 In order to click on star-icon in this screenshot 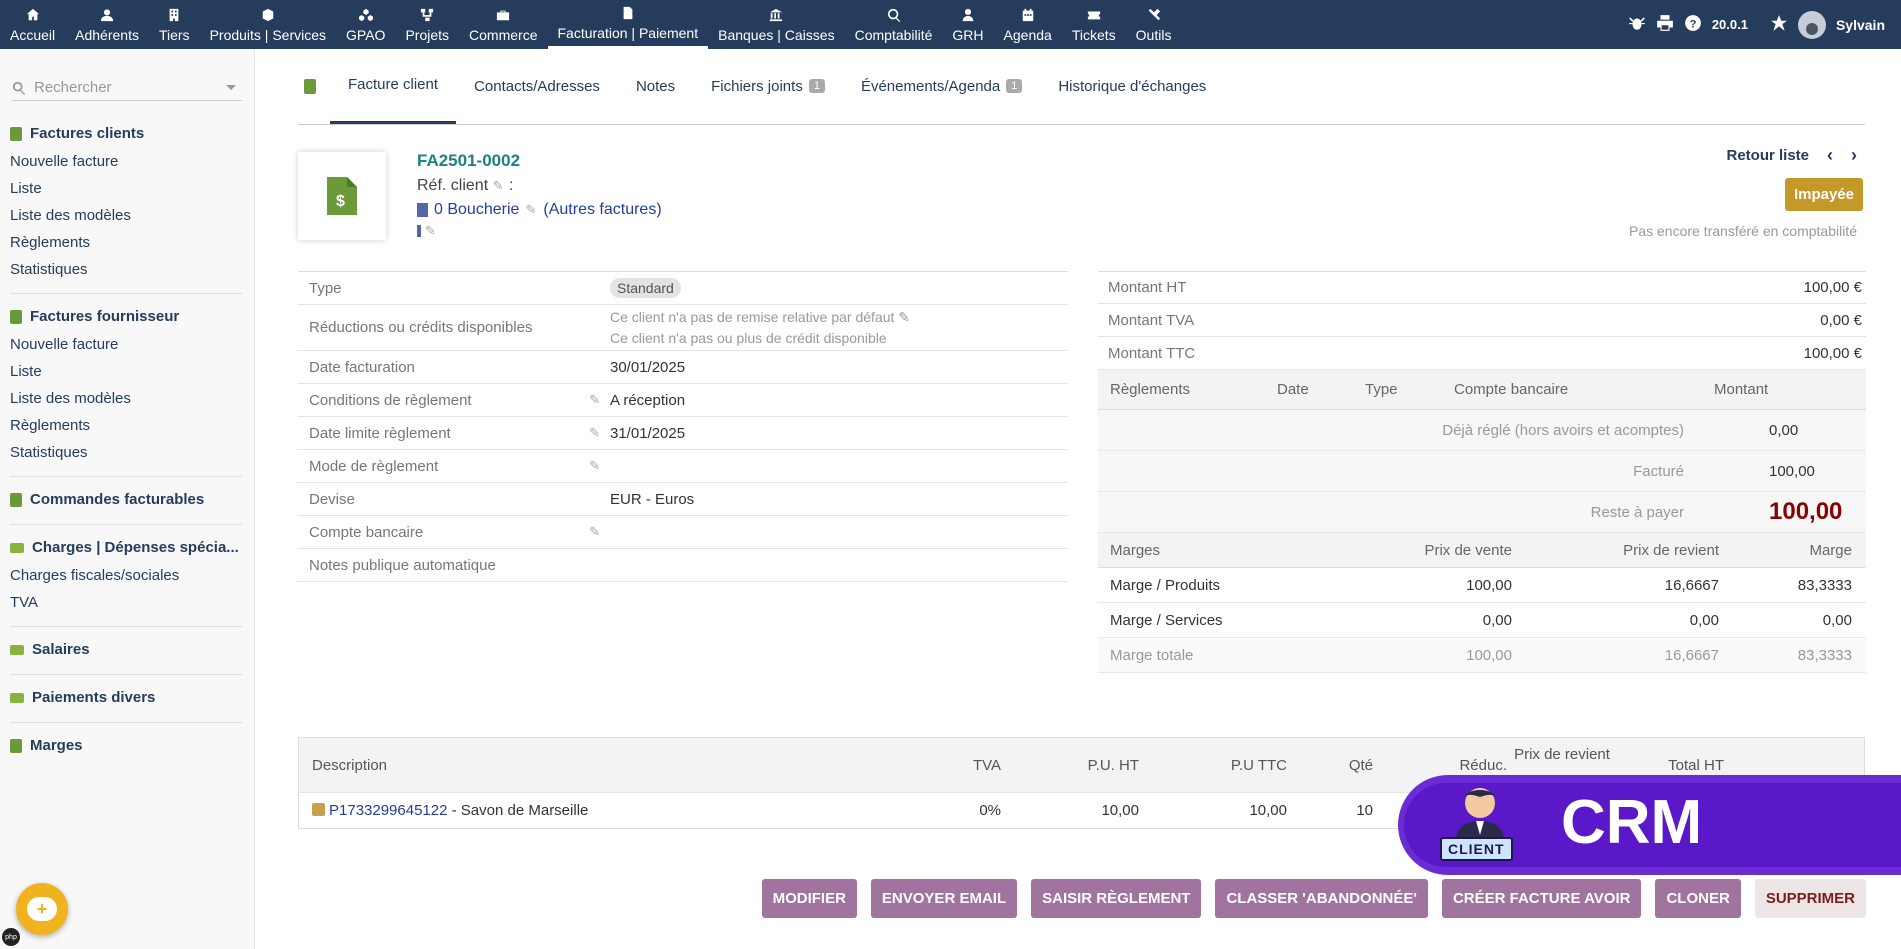, I will do `click(1779, 25)`.